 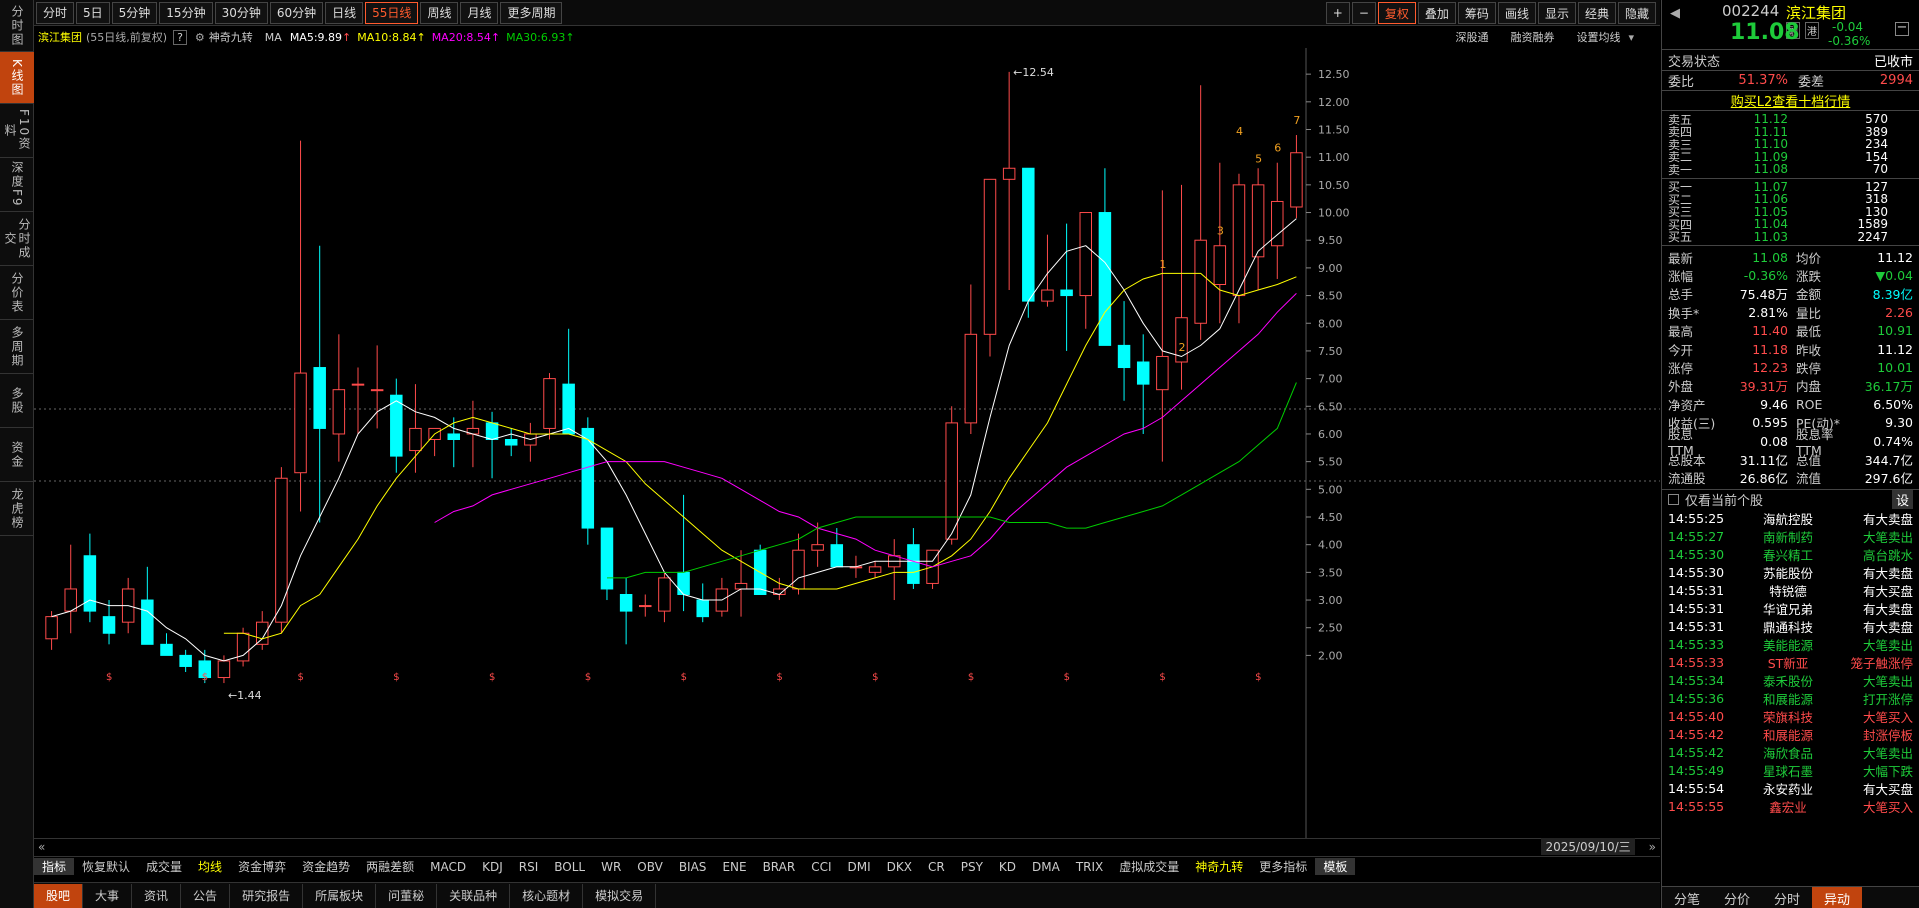 What do you see at coordinates (1675, 13) in the screenshot?
I see `prev-stock-icon: ◀` at bounding box center [1675, 13].